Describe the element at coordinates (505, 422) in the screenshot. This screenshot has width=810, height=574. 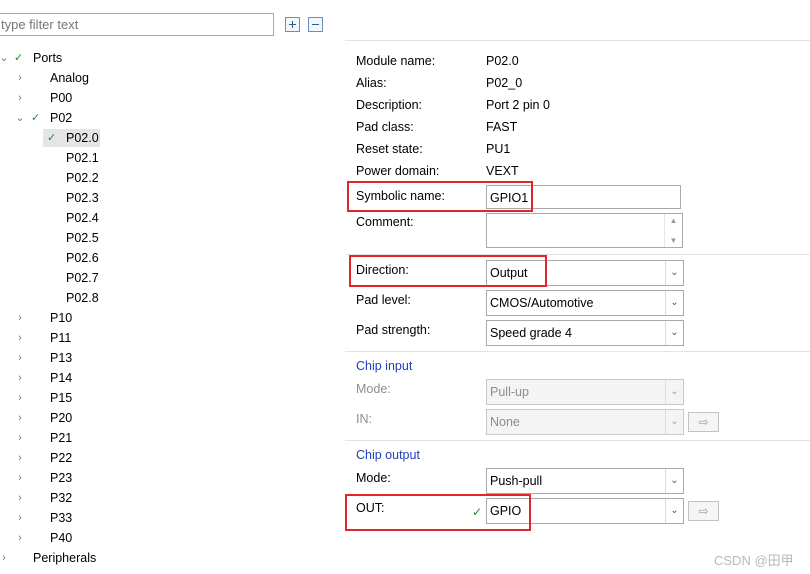
I see `chip-input-in-value: None` at that location.